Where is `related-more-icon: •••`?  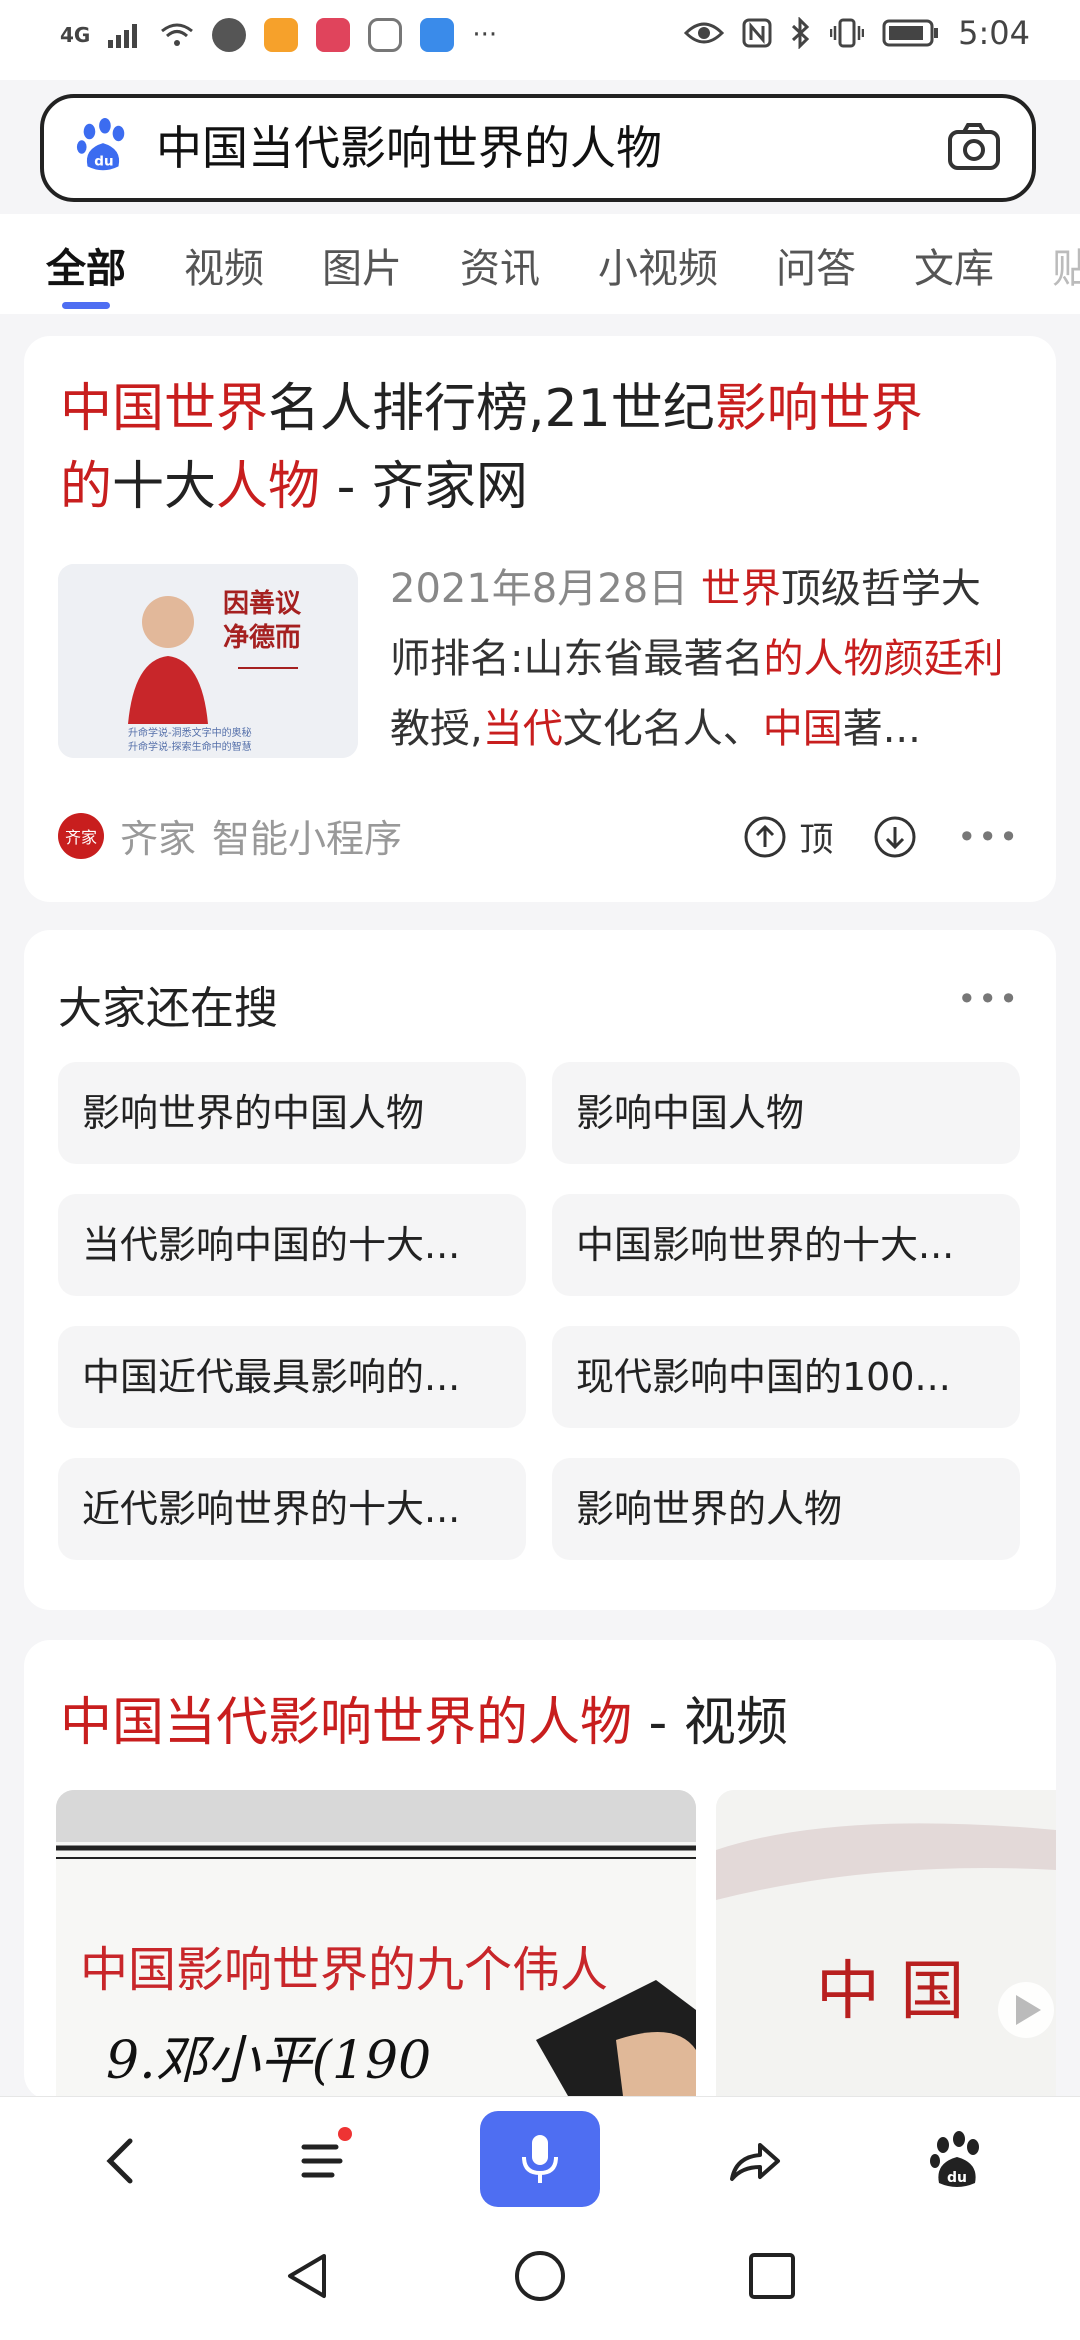
related-more-icon: ••• is located at coordinates (988, 999).